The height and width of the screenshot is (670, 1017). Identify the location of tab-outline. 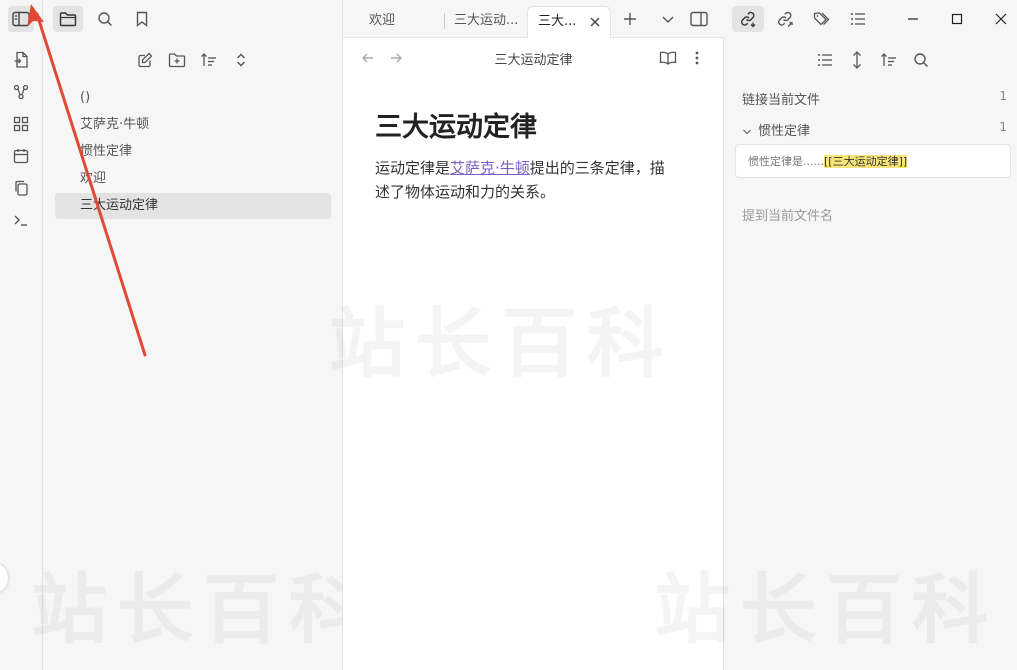
(858, 19).